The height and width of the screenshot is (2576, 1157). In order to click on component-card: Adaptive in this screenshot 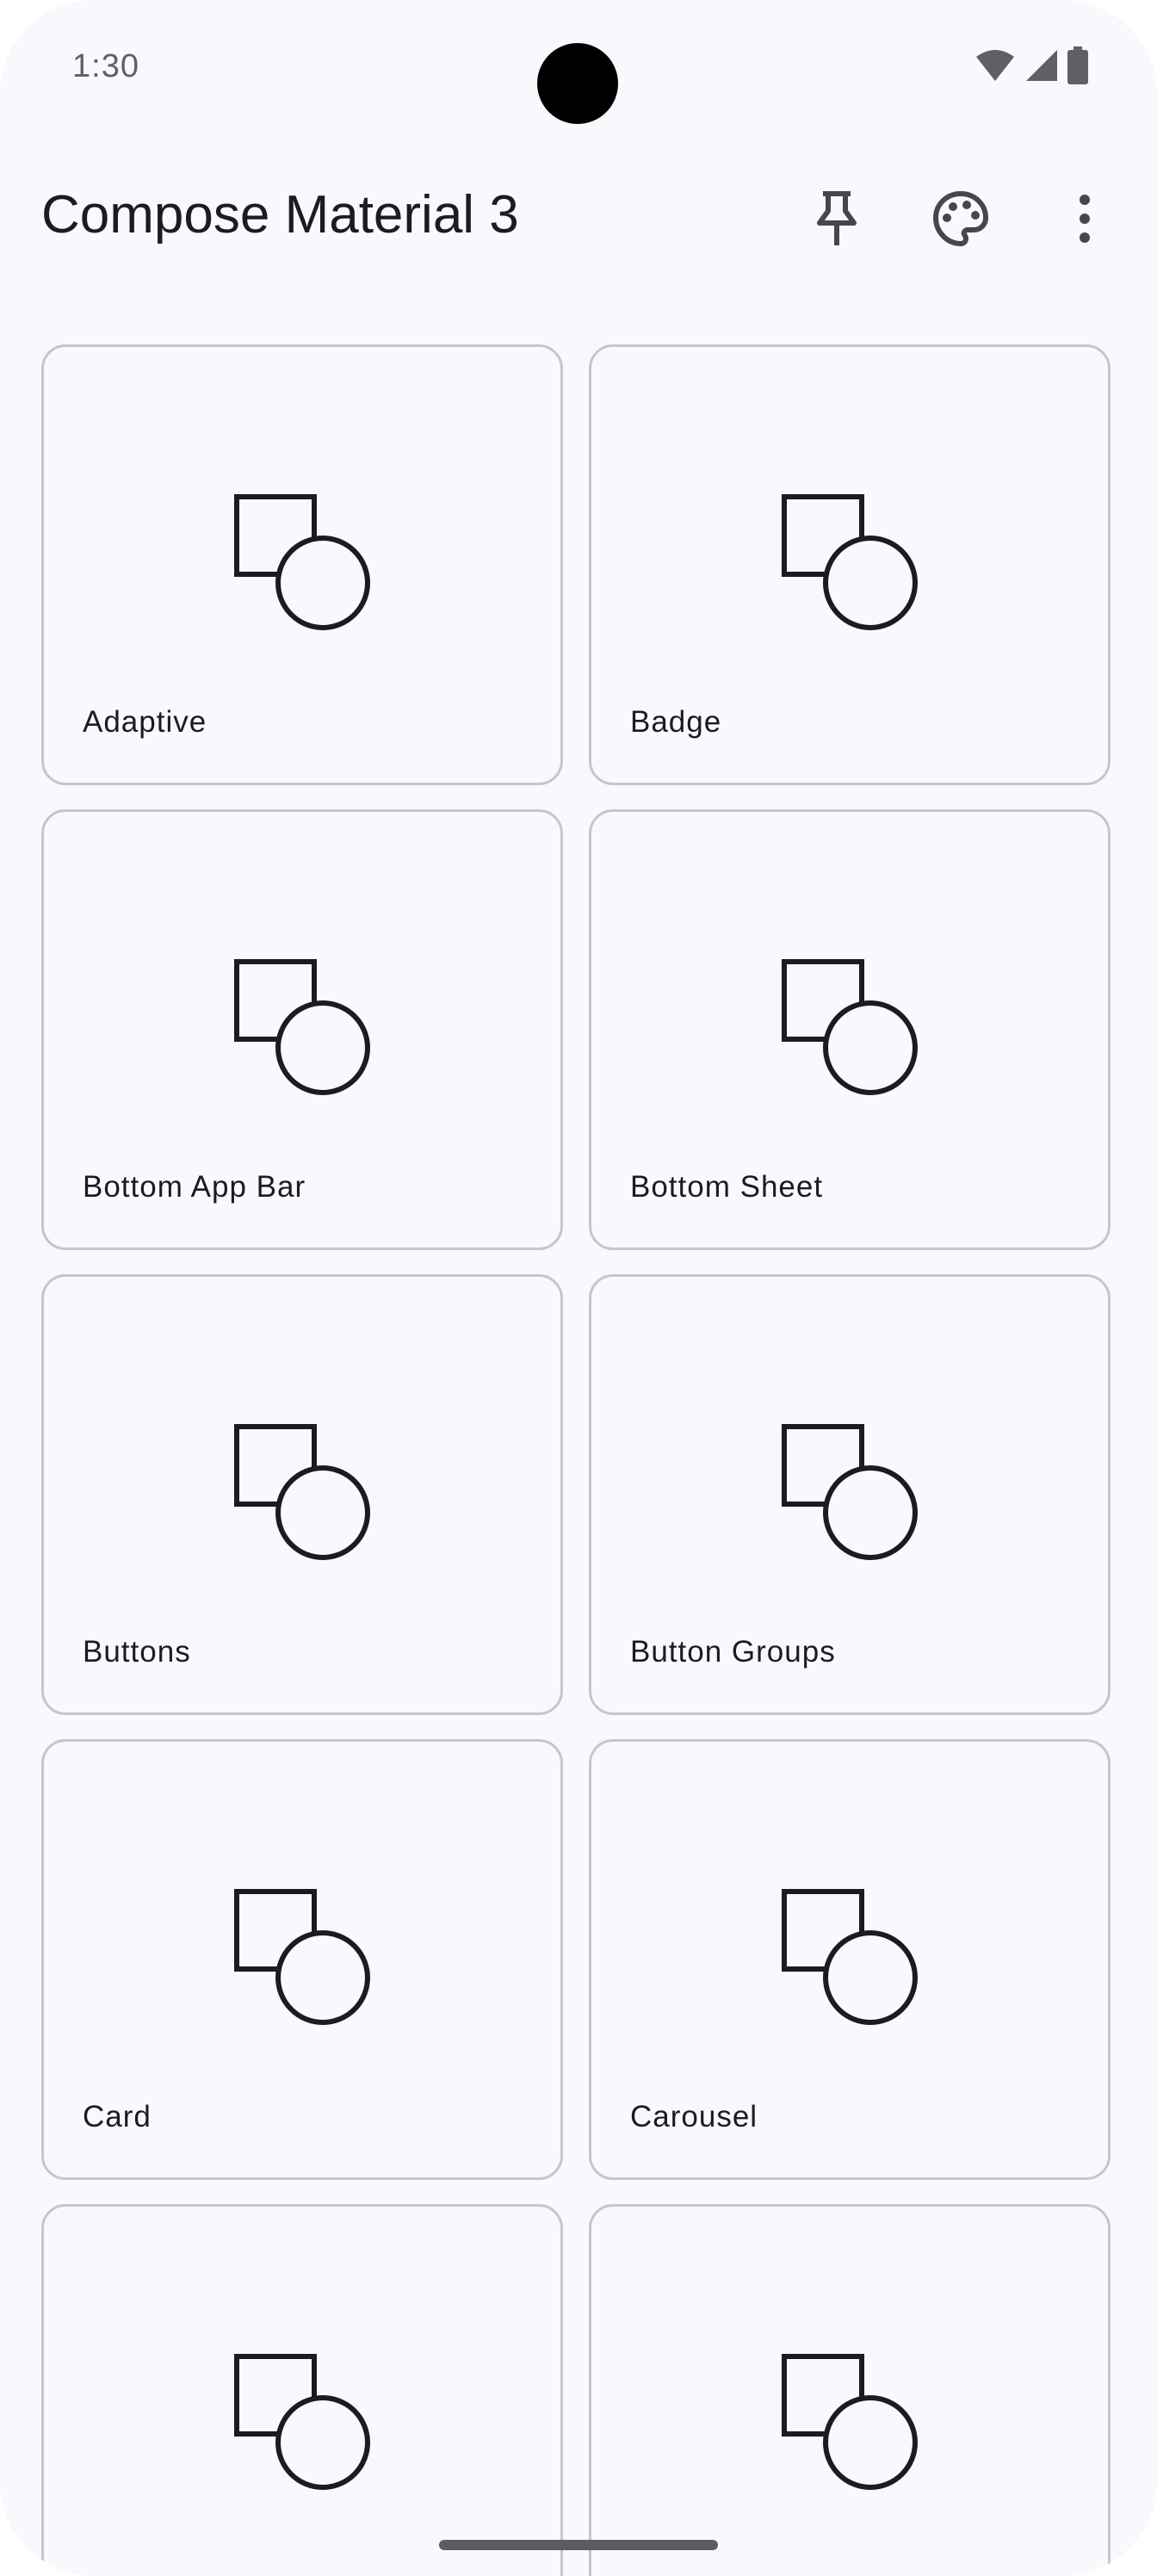, I will do `click(302, 565)`.